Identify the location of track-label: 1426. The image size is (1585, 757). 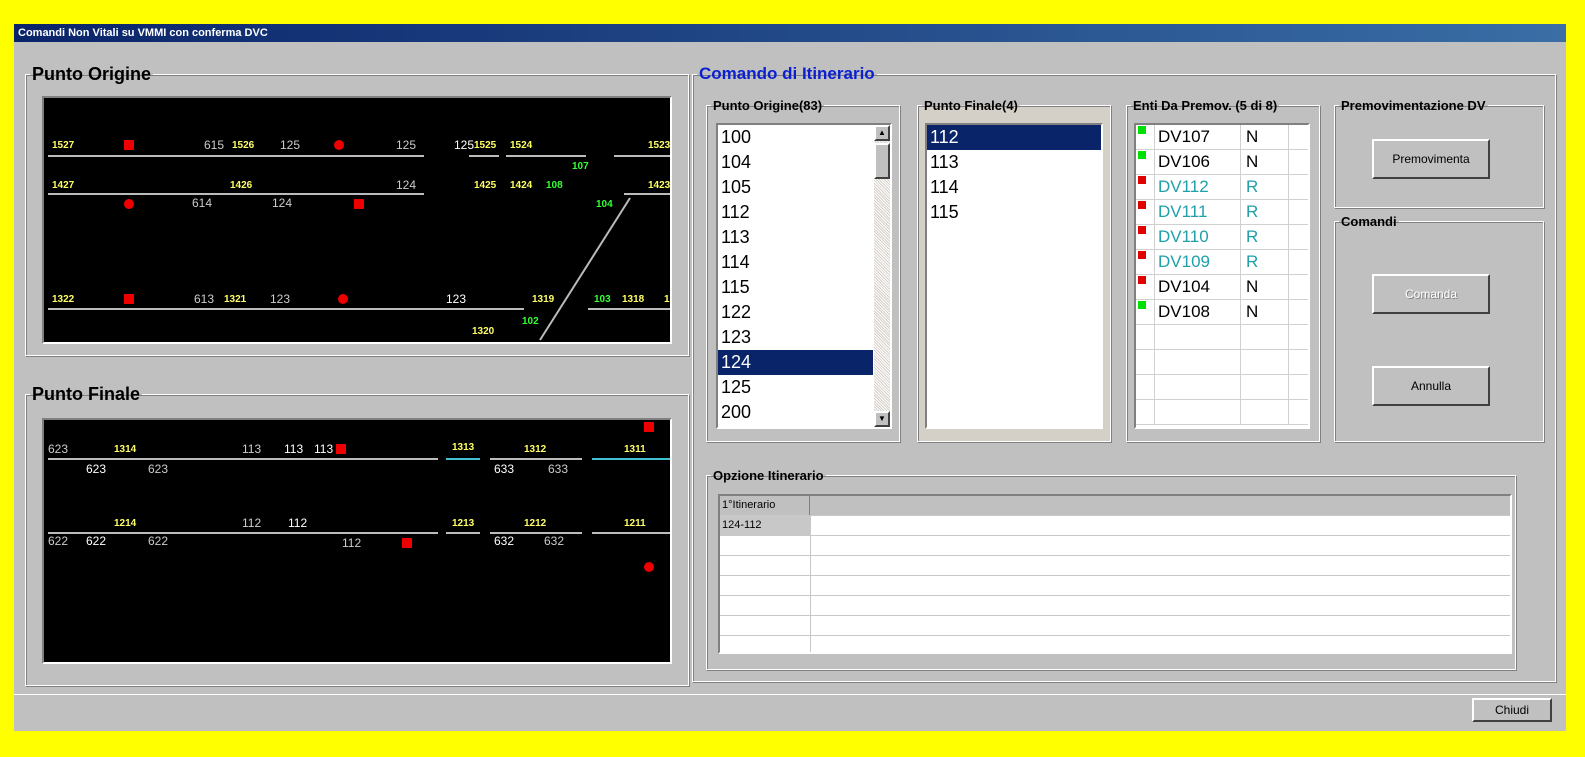
(241, 185).